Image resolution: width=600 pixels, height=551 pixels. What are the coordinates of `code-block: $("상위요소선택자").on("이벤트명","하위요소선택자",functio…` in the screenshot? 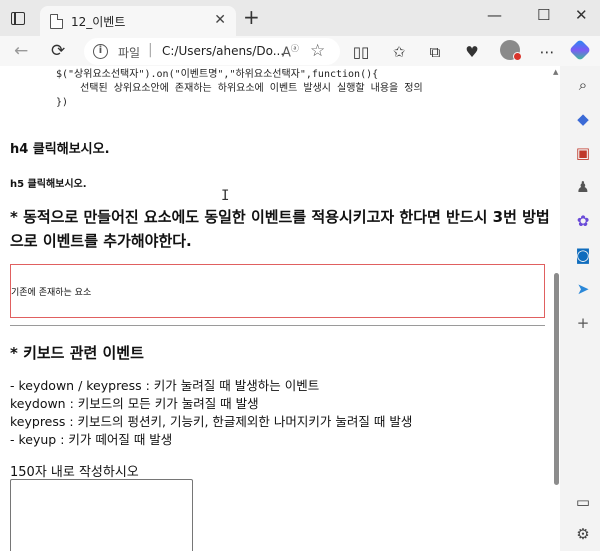 It's located at (239, 89).